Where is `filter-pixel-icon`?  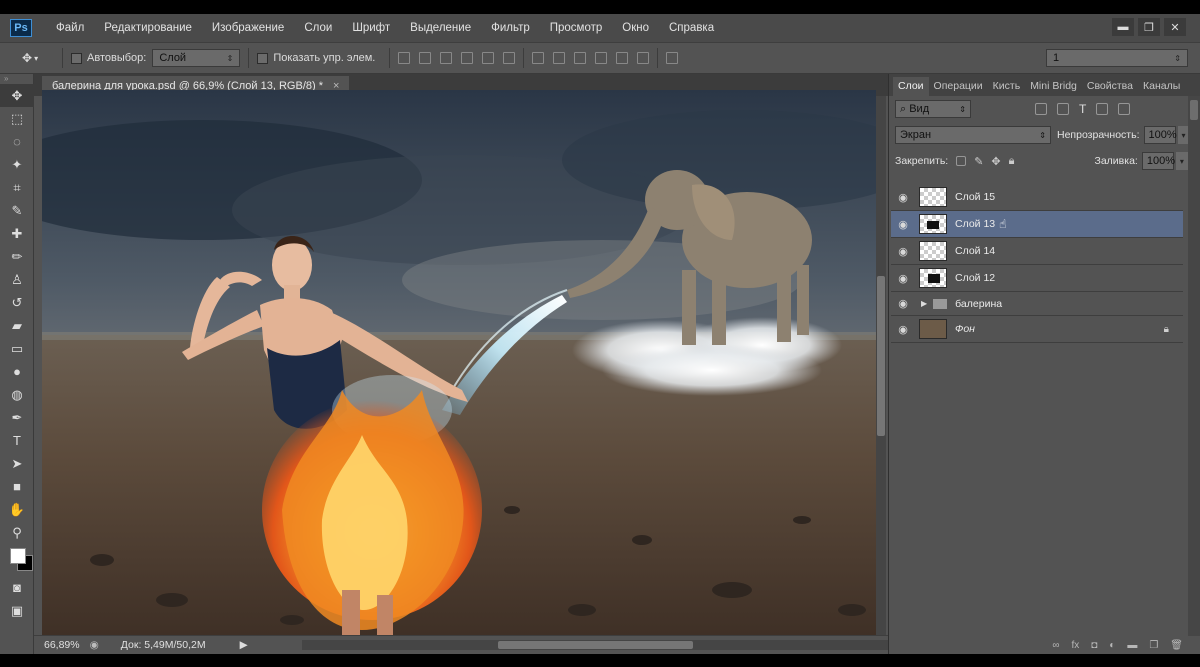
filter-pixel-icon is located at coordinates (1041, 109).